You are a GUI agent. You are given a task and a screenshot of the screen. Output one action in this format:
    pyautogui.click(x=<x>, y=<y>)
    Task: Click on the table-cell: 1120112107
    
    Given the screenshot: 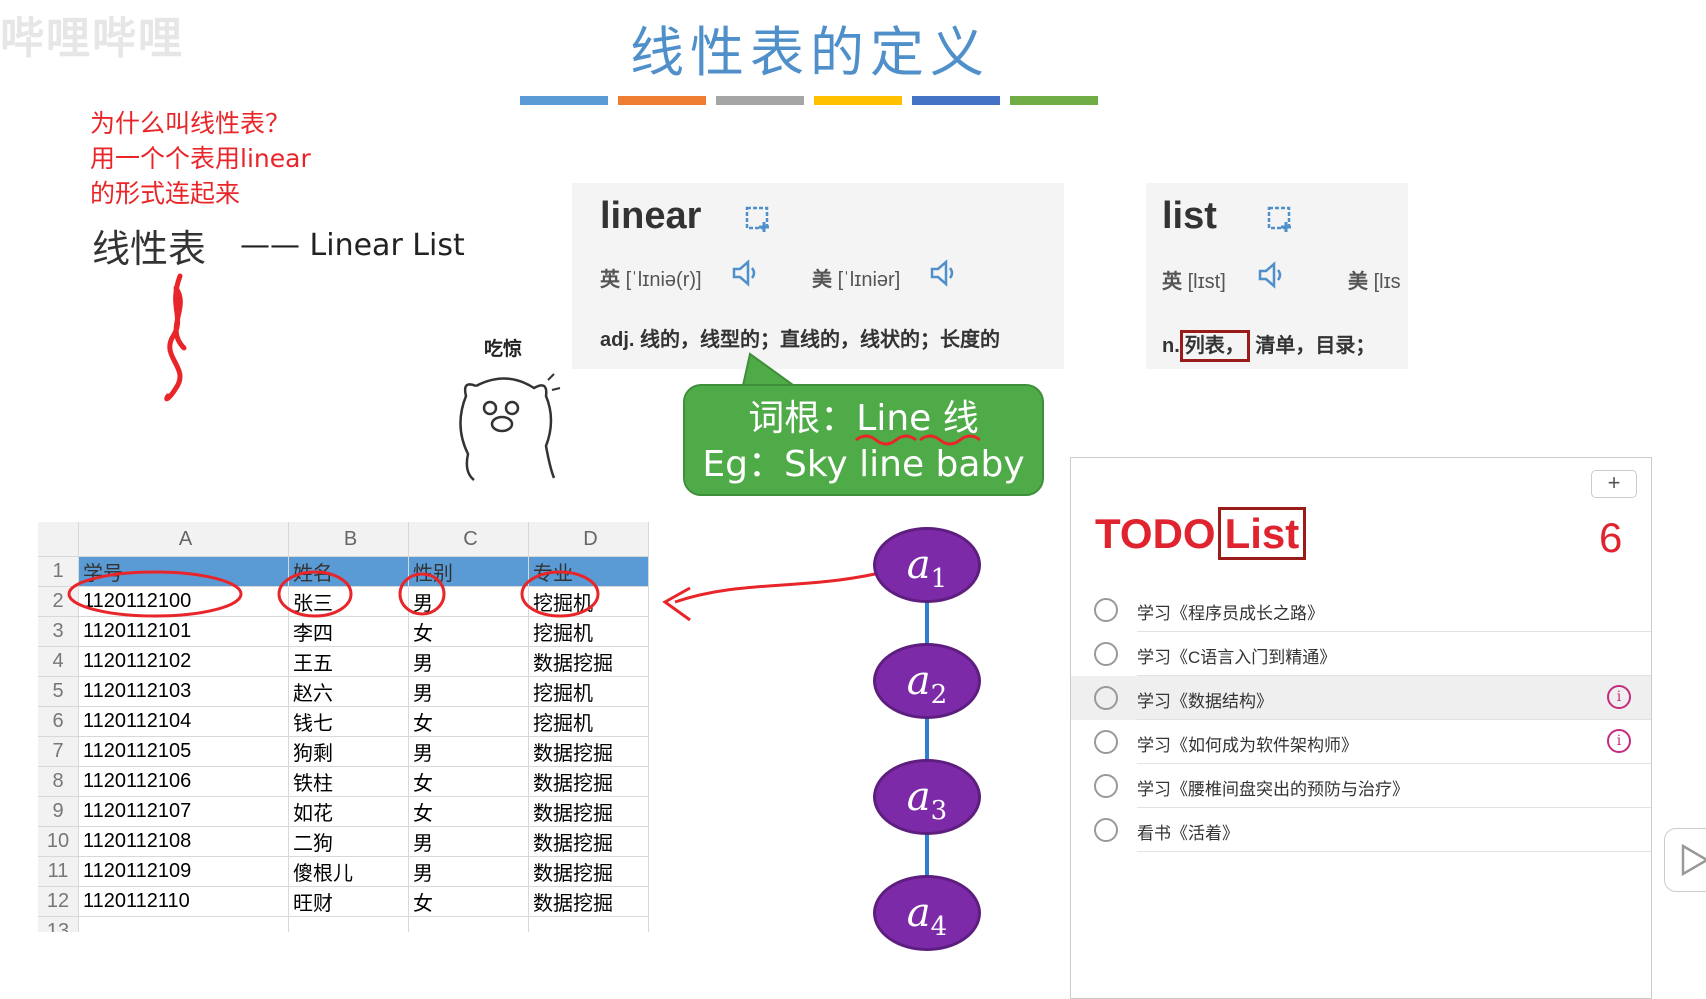 What is the action you would take?
    pyautogui.click(x=183, y=811)
    